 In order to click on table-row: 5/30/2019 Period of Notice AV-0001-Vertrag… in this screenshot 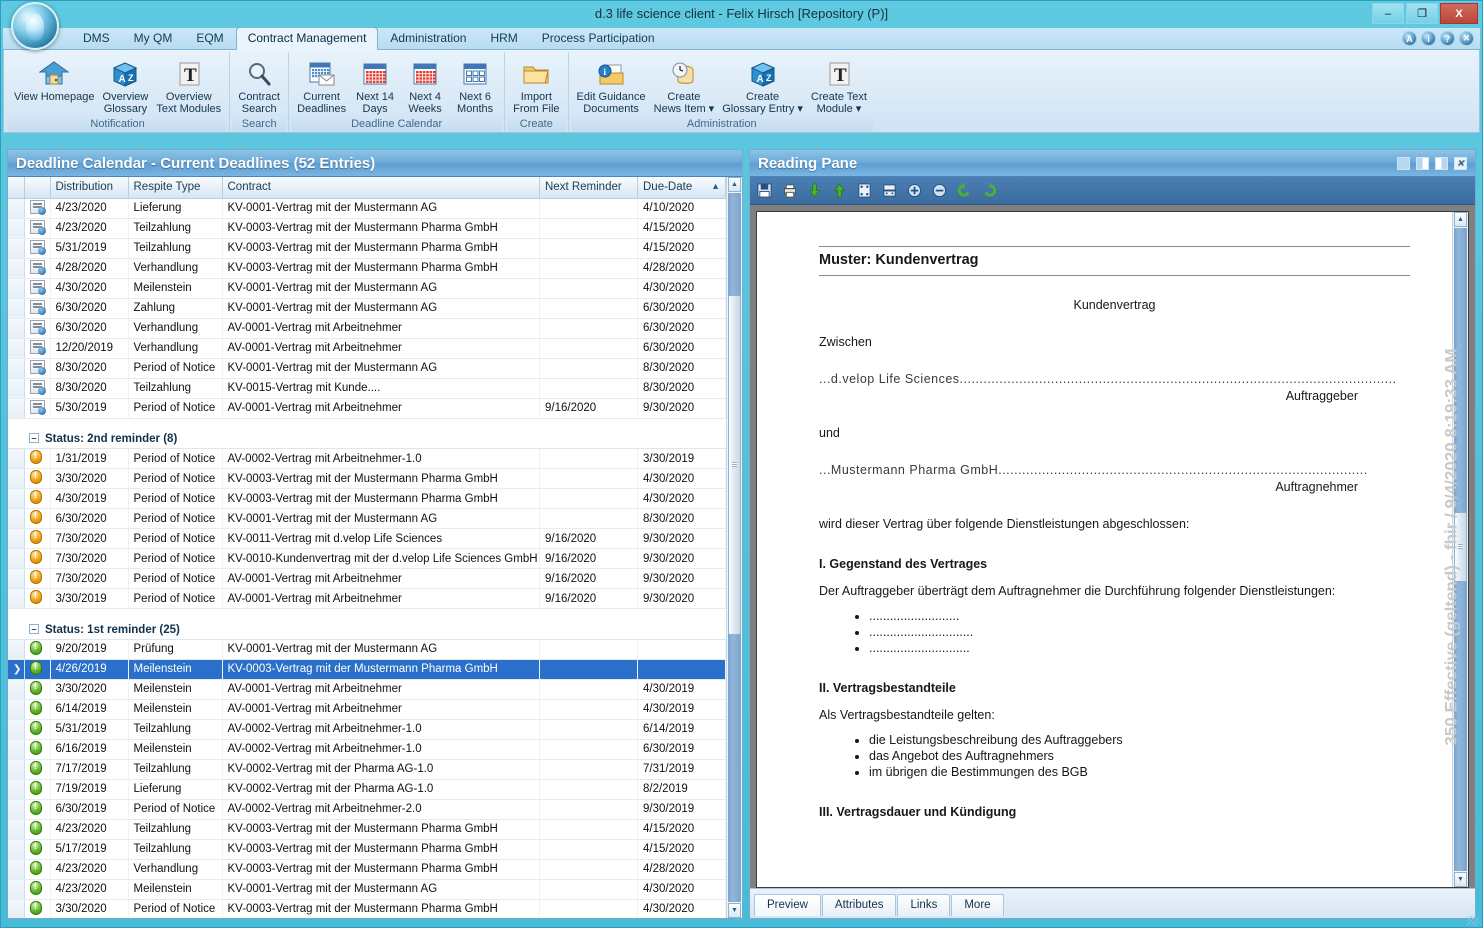, I will do `click(367, 408)`.